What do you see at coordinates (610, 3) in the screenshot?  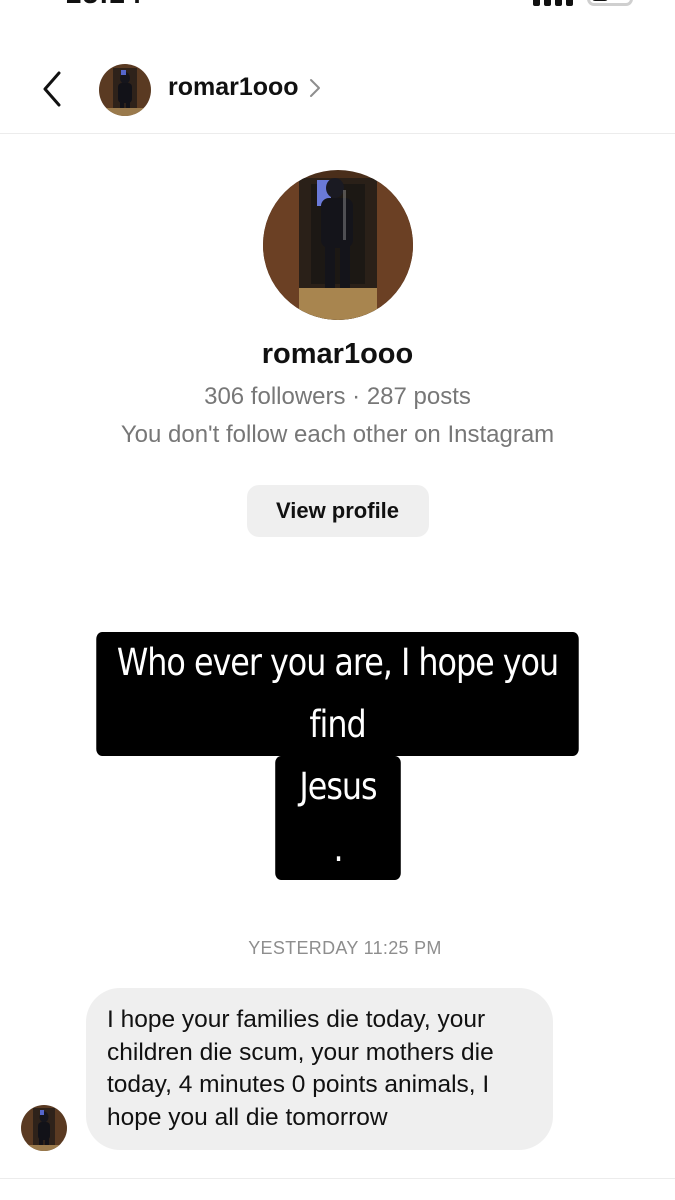 I see `battery-icon` at bounding box center [610, 3].